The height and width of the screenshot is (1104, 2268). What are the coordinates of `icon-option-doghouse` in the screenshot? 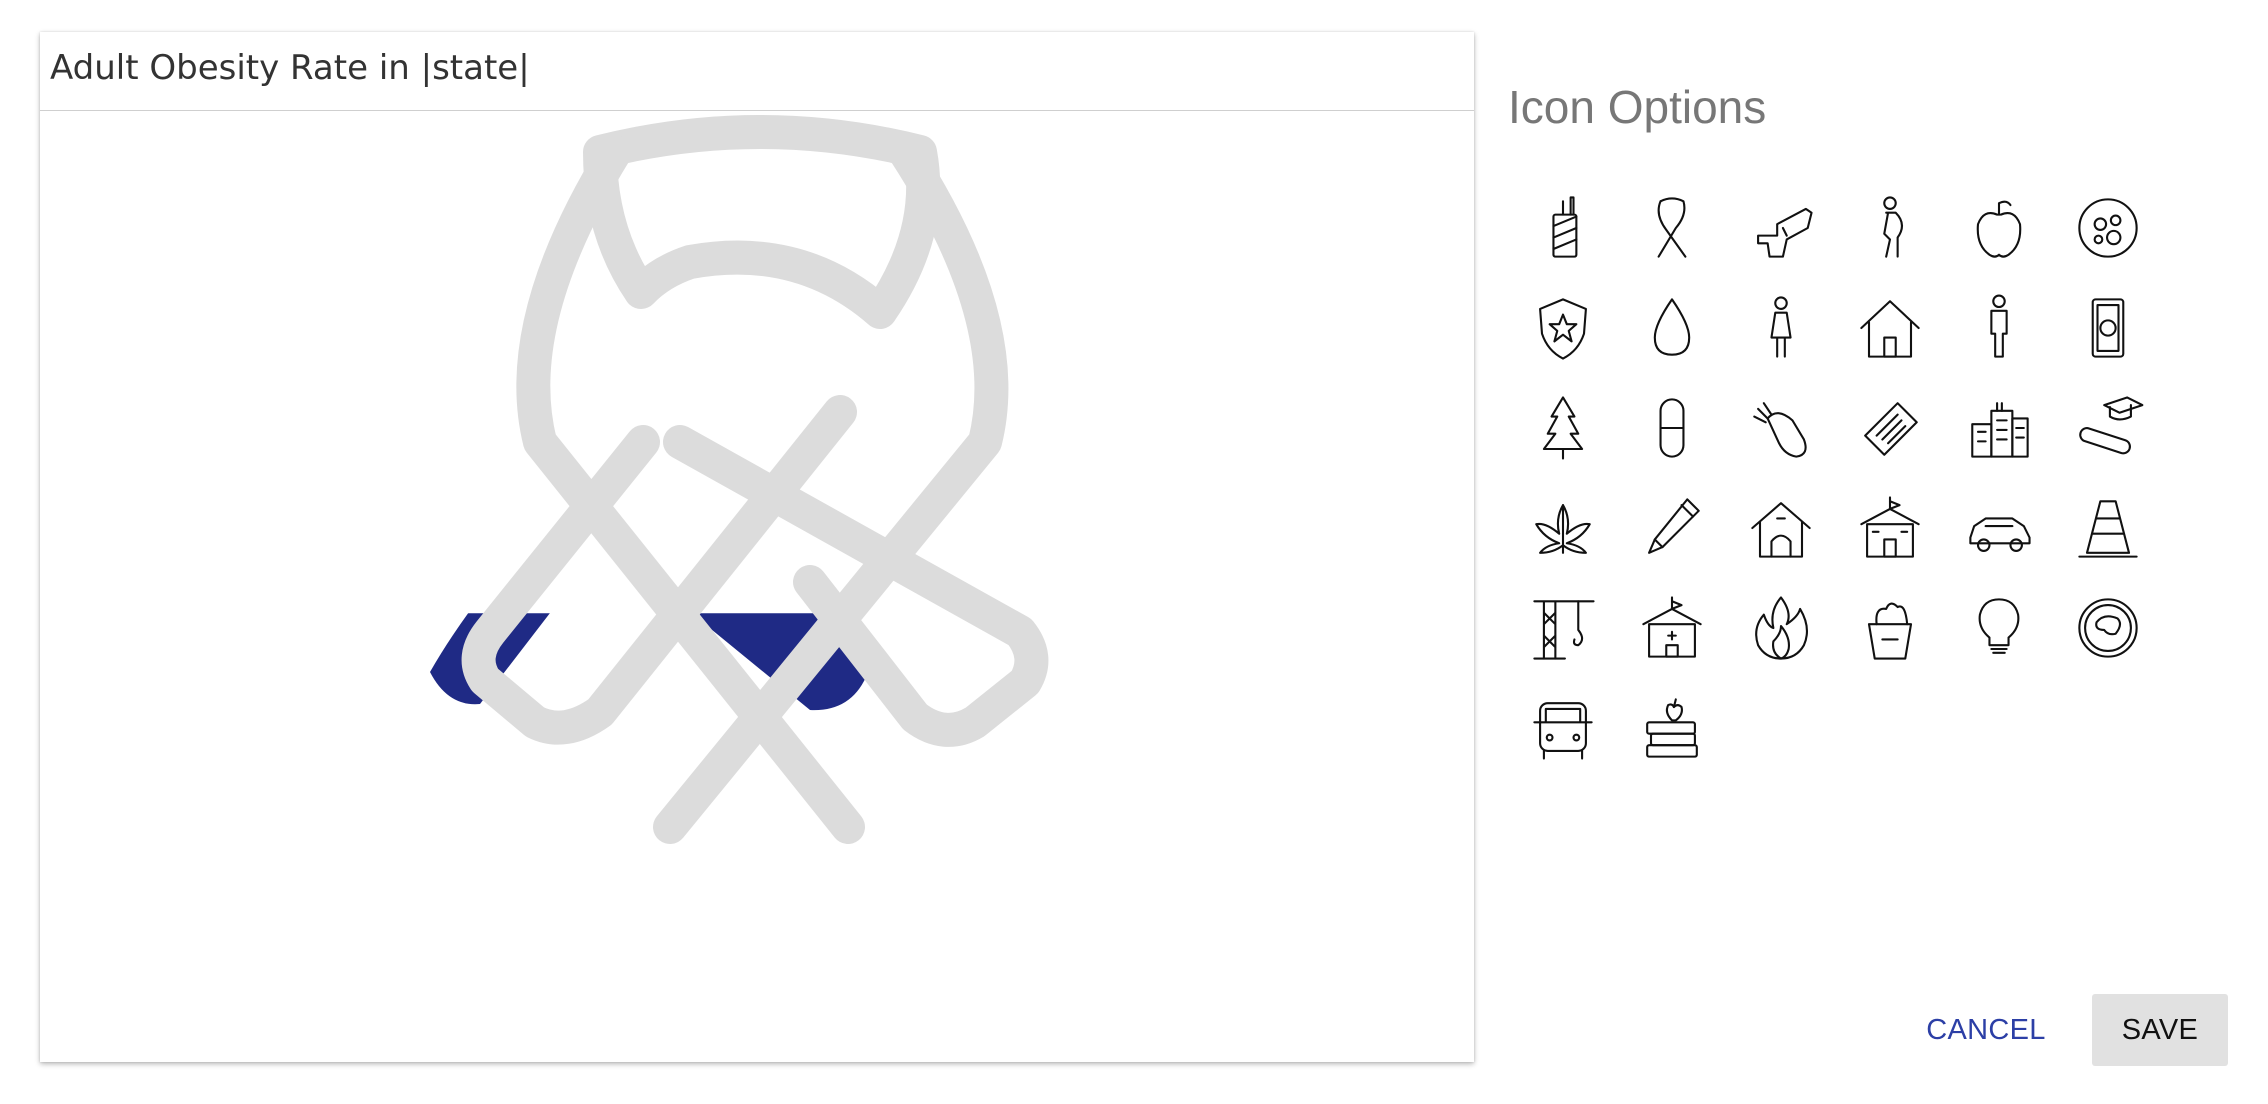 It's located at (1780, 528).